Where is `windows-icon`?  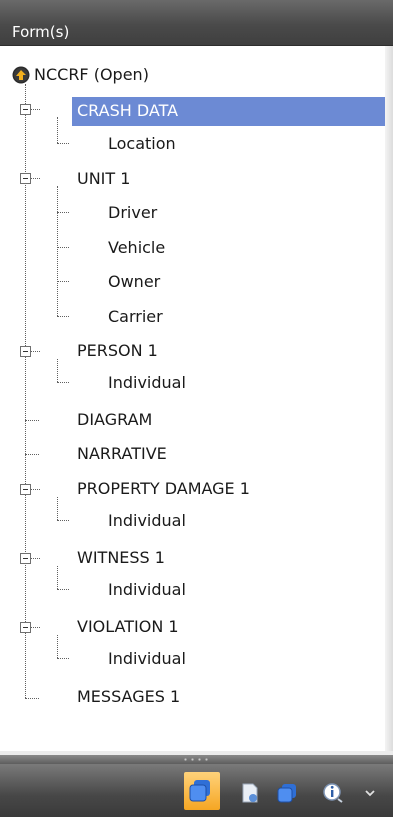
windows-icon is located at coordinates (286, 793).